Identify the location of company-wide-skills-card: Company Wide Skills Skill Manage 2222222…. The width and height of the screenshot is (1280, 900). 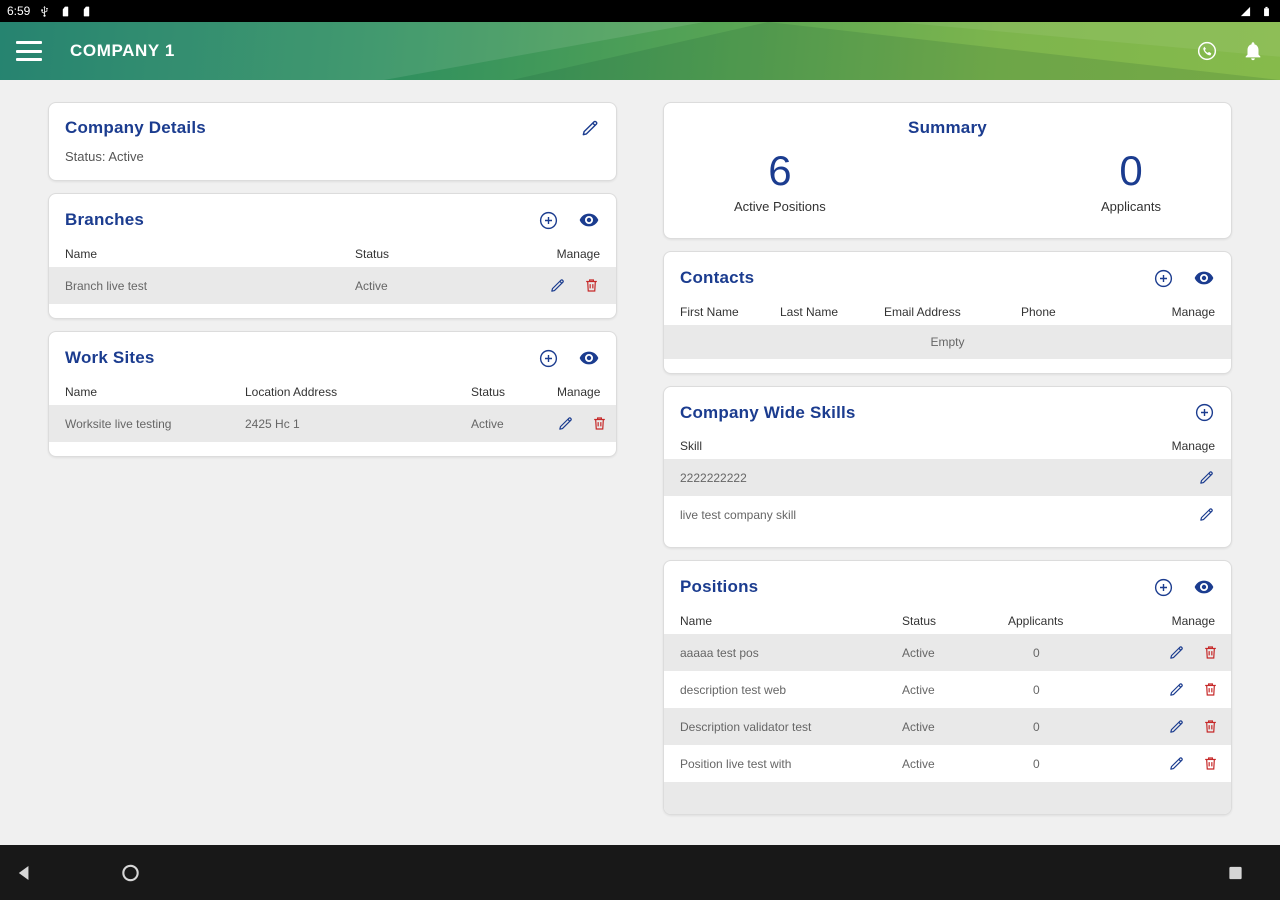
(947, 467).